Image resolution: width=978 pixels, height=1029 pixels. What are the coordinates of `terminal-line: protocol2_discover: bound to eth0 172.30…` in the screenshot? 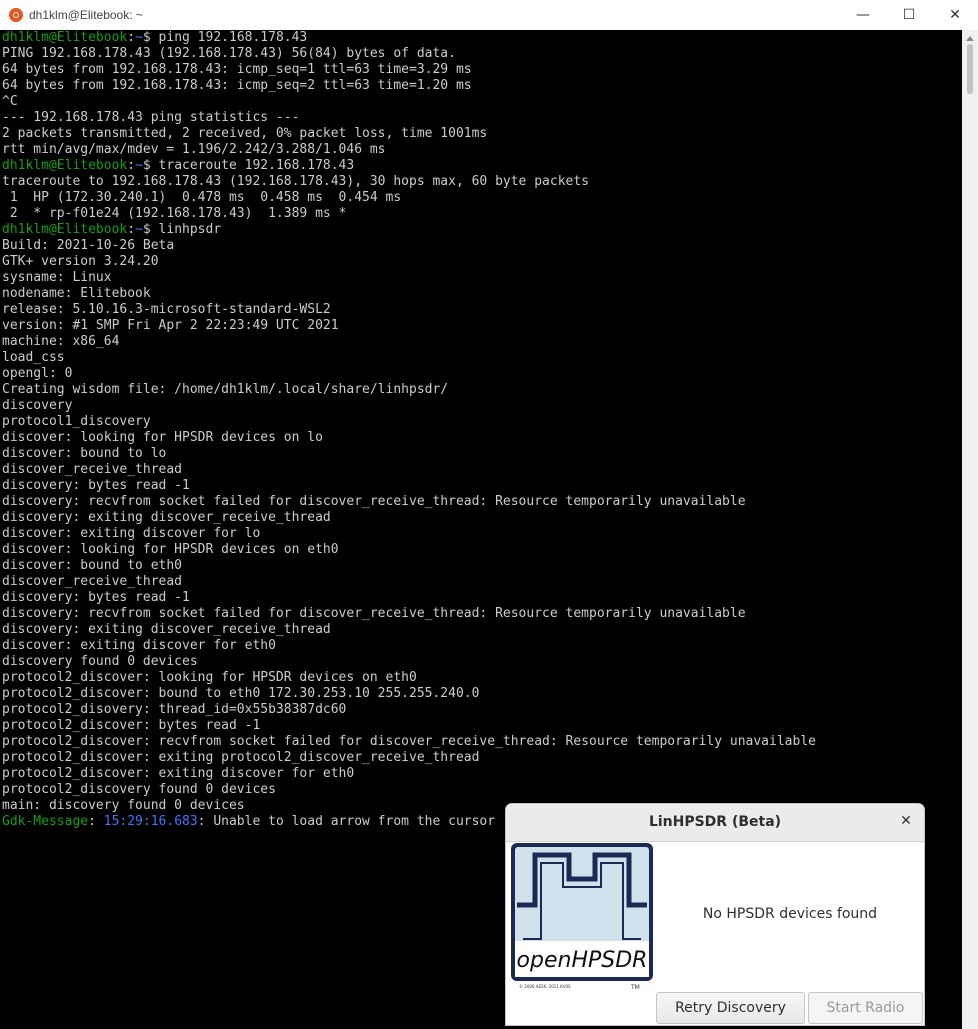 It's located at (241, 693).